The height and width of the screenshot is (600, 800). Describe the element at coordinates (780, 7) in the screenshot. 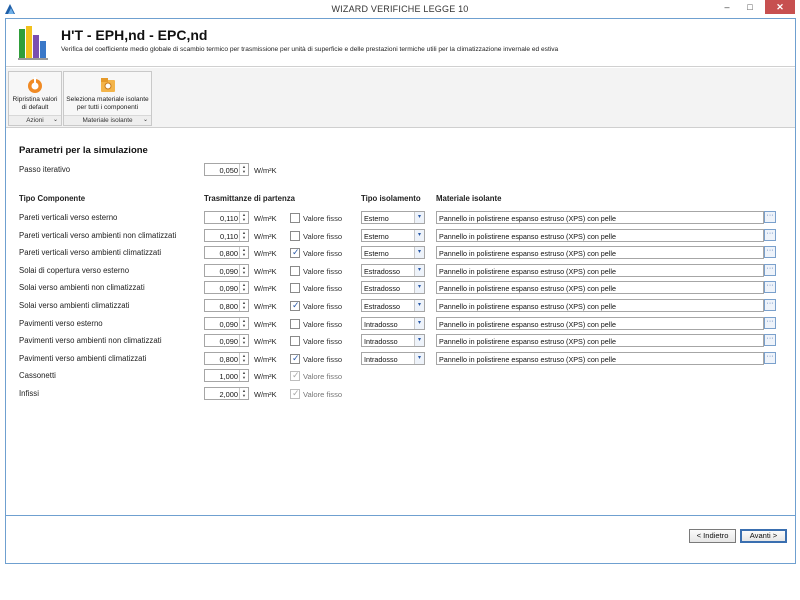

I see `close-button: ✕` at that location.